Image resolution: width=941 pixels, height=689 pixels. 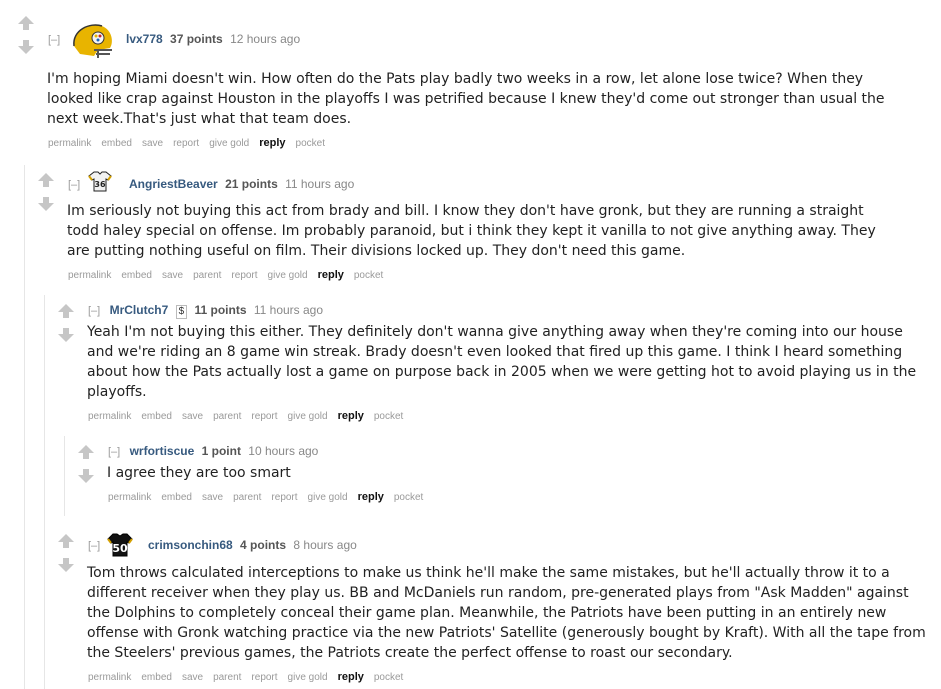 I want to click on comment-meta: crimsonchin68 4 points 8 hours ago, so click(x=252, y=545).